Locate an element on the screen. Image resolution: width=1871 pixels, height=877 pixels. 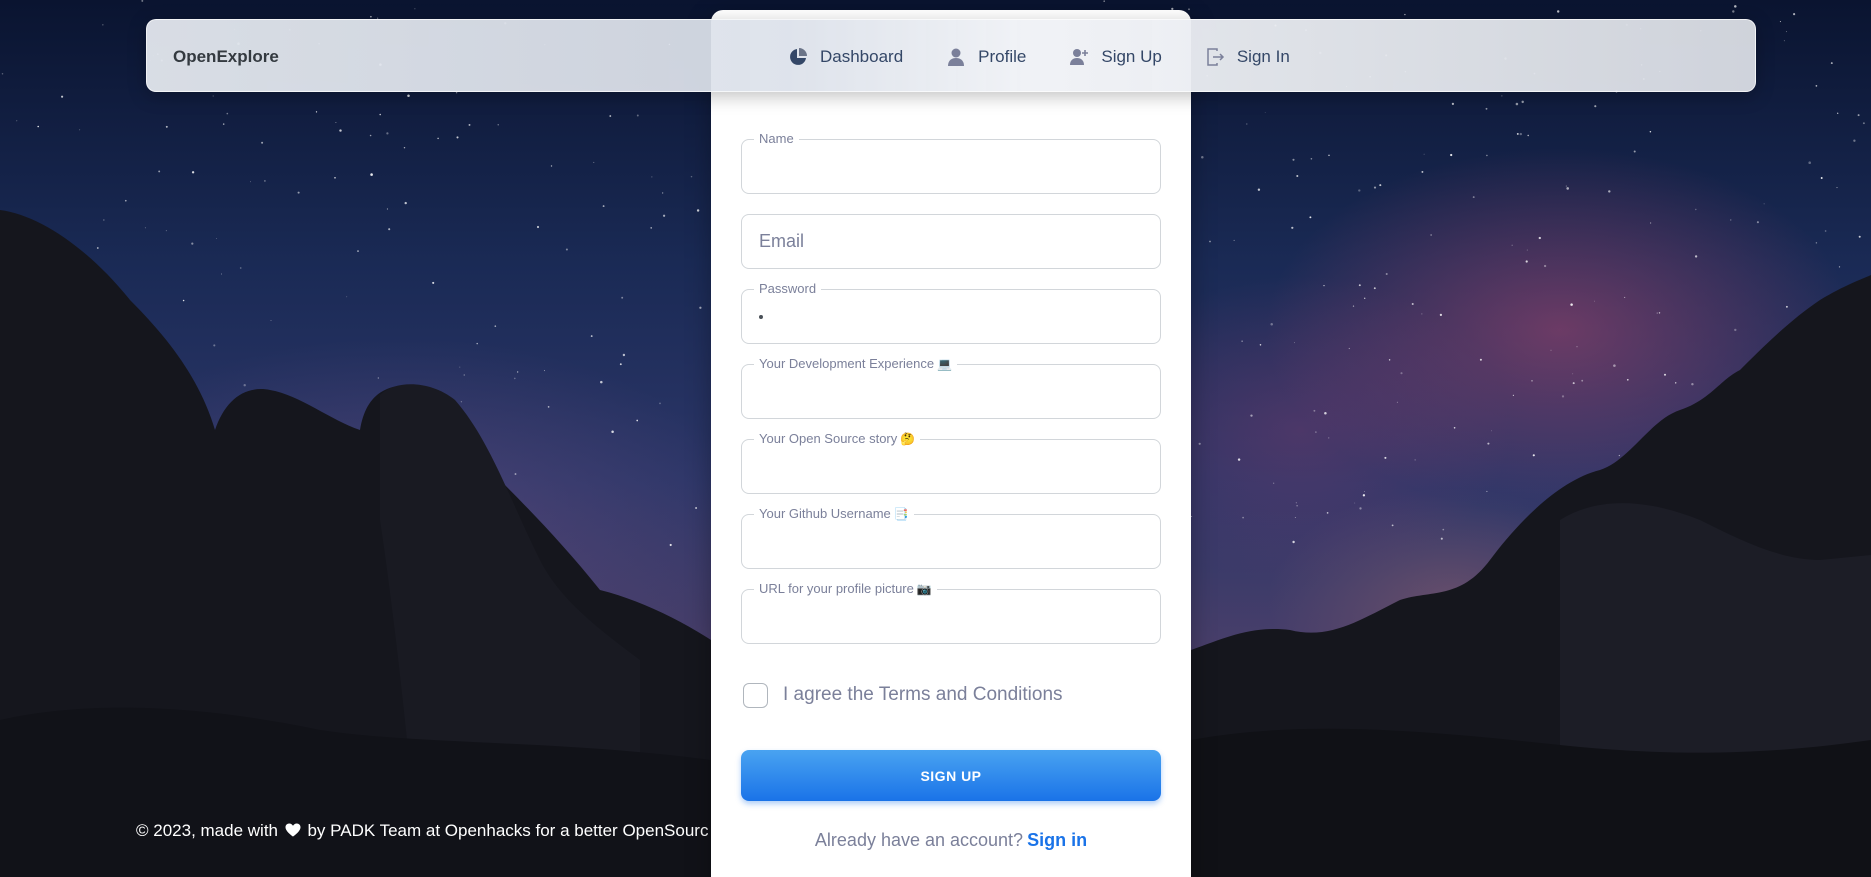
nav-links: Dashboard Profile Sign Up Sign In is located at coordinates (1039, 56).